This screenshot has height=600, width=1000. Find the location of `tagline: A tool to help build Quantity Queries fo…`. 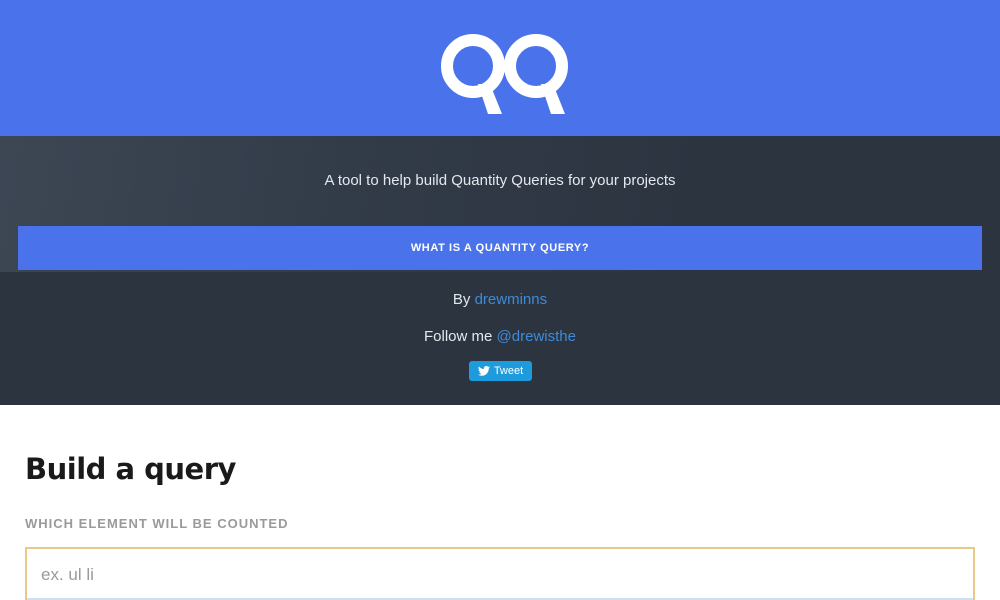

tagline: A tool to help build Quantity Queries fo… is located at coordinates (500, 180).